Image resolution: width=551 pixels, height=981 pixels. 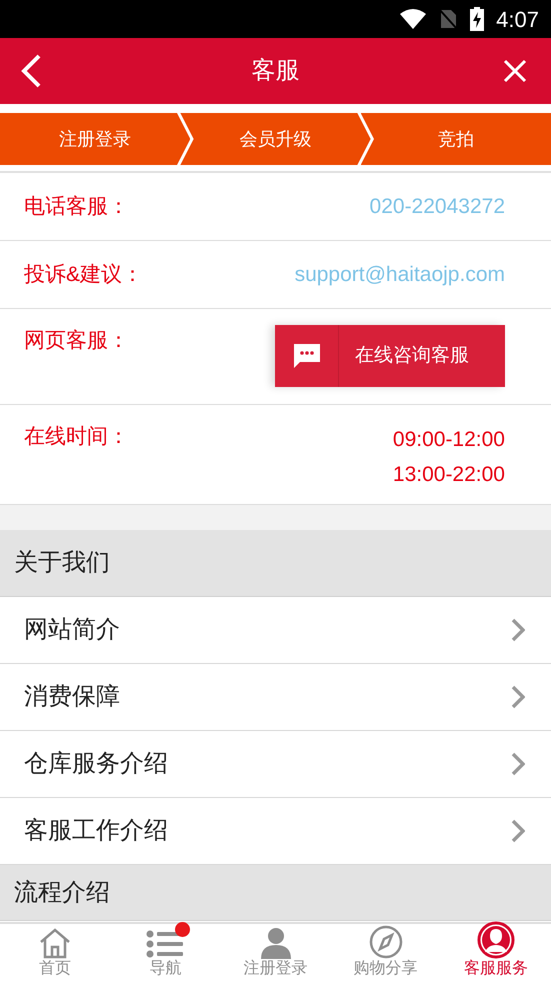 I want to click on contact-label: 在线时间：, so click(x=76, y=437).